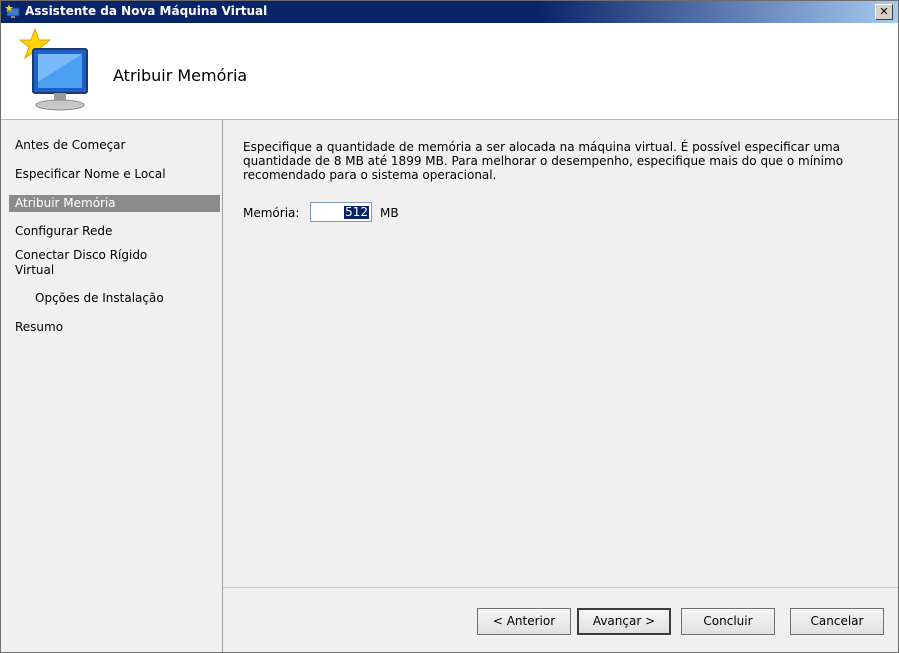 This screenshot has height=653, width=899. I want to click on next-button: Avançar >, so click(624, 621).